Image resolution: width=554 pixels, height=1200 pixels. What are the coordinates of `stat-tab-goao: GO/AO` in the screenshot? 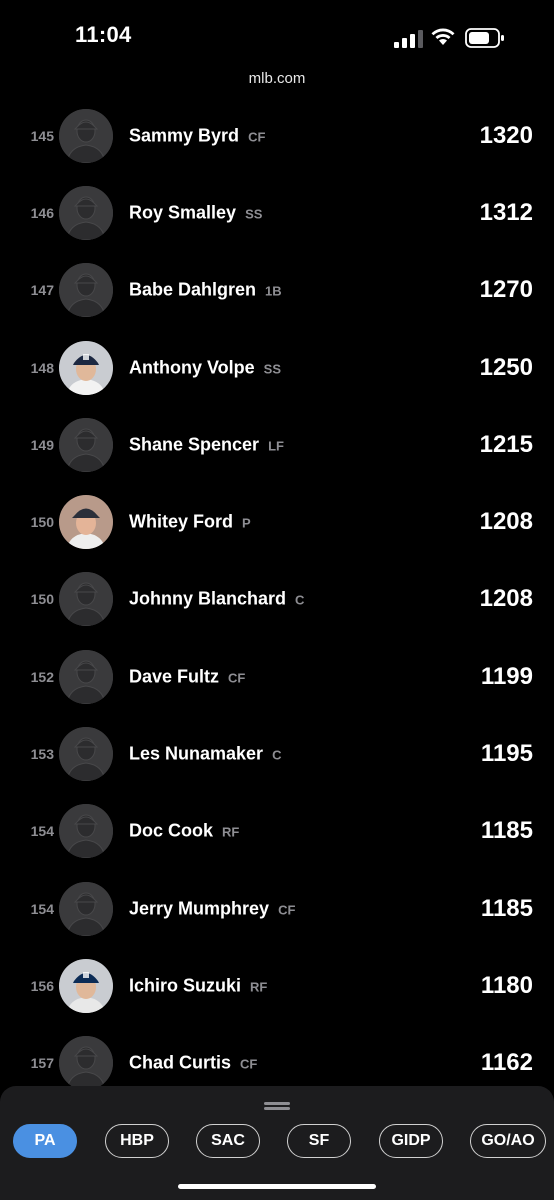 It's located at (508, 1141).